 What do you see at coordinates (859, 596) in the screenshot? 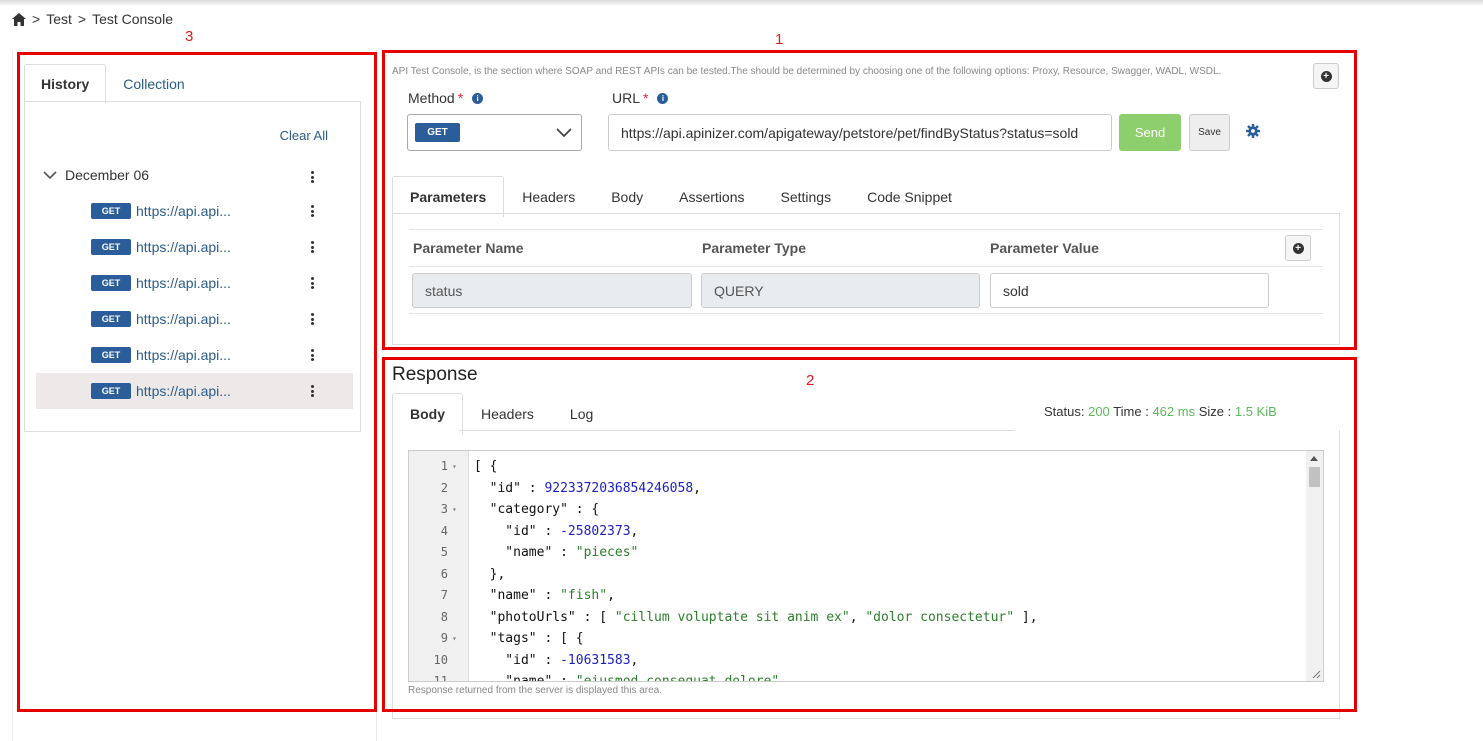
I see `code-line: 7 "name" : "fish",` at bounding box center [859, 596].